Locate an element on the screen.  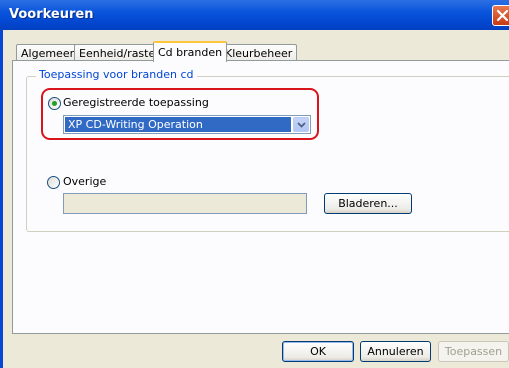
tab-label: Kleurbeheer is located at coordinates (259, 53).